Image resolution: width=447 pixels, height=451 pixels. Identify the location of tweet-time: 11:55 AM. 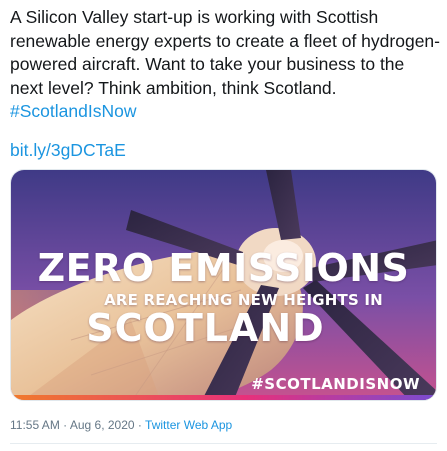
(35, 425).